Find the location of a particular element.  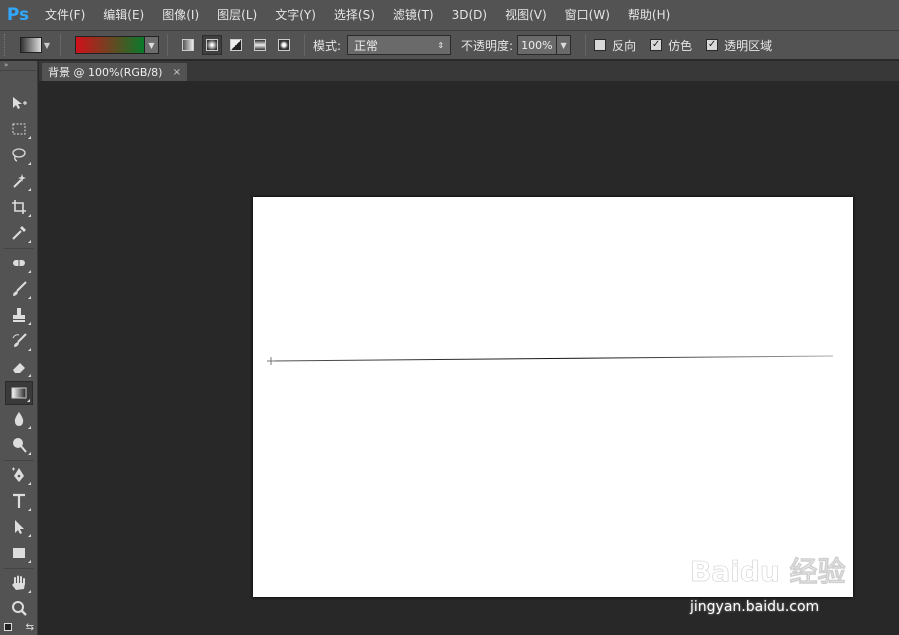

gradient-tool is located at coordinates (19, 393).